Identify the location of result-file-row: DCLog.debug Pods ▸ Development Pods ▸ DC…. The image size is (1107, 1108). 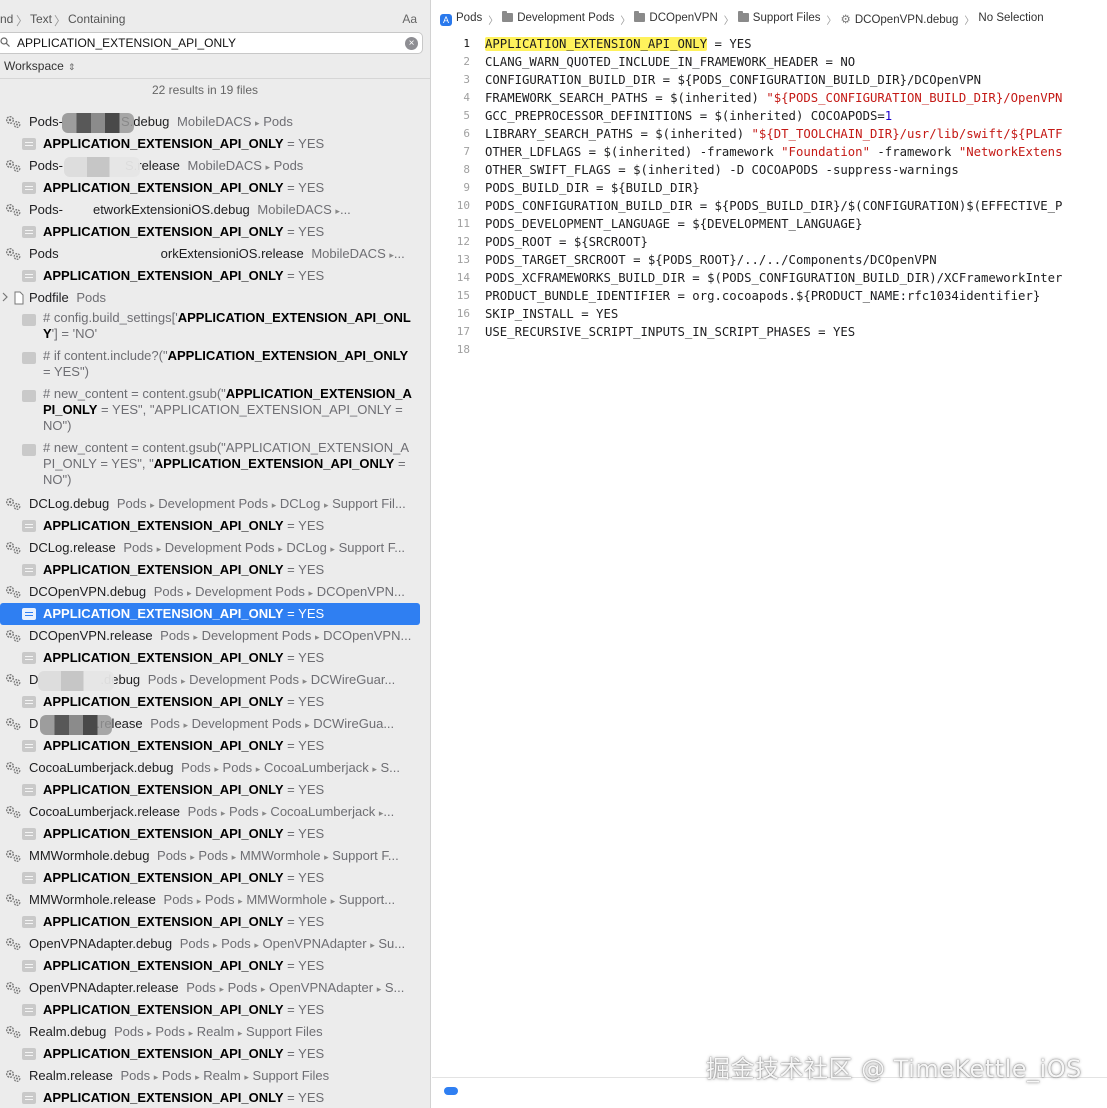
(215, 504).